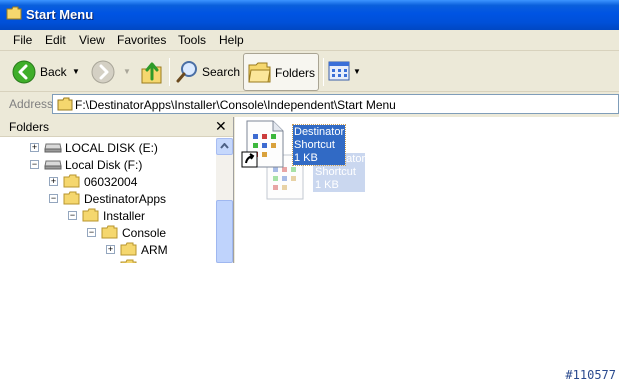 Image resolution: width=619 pixels, height=384 pixels. What do you see at coordinates (31, 104) in the screenshot?
I see `address-label: Address` at bounding box center [31, 104].